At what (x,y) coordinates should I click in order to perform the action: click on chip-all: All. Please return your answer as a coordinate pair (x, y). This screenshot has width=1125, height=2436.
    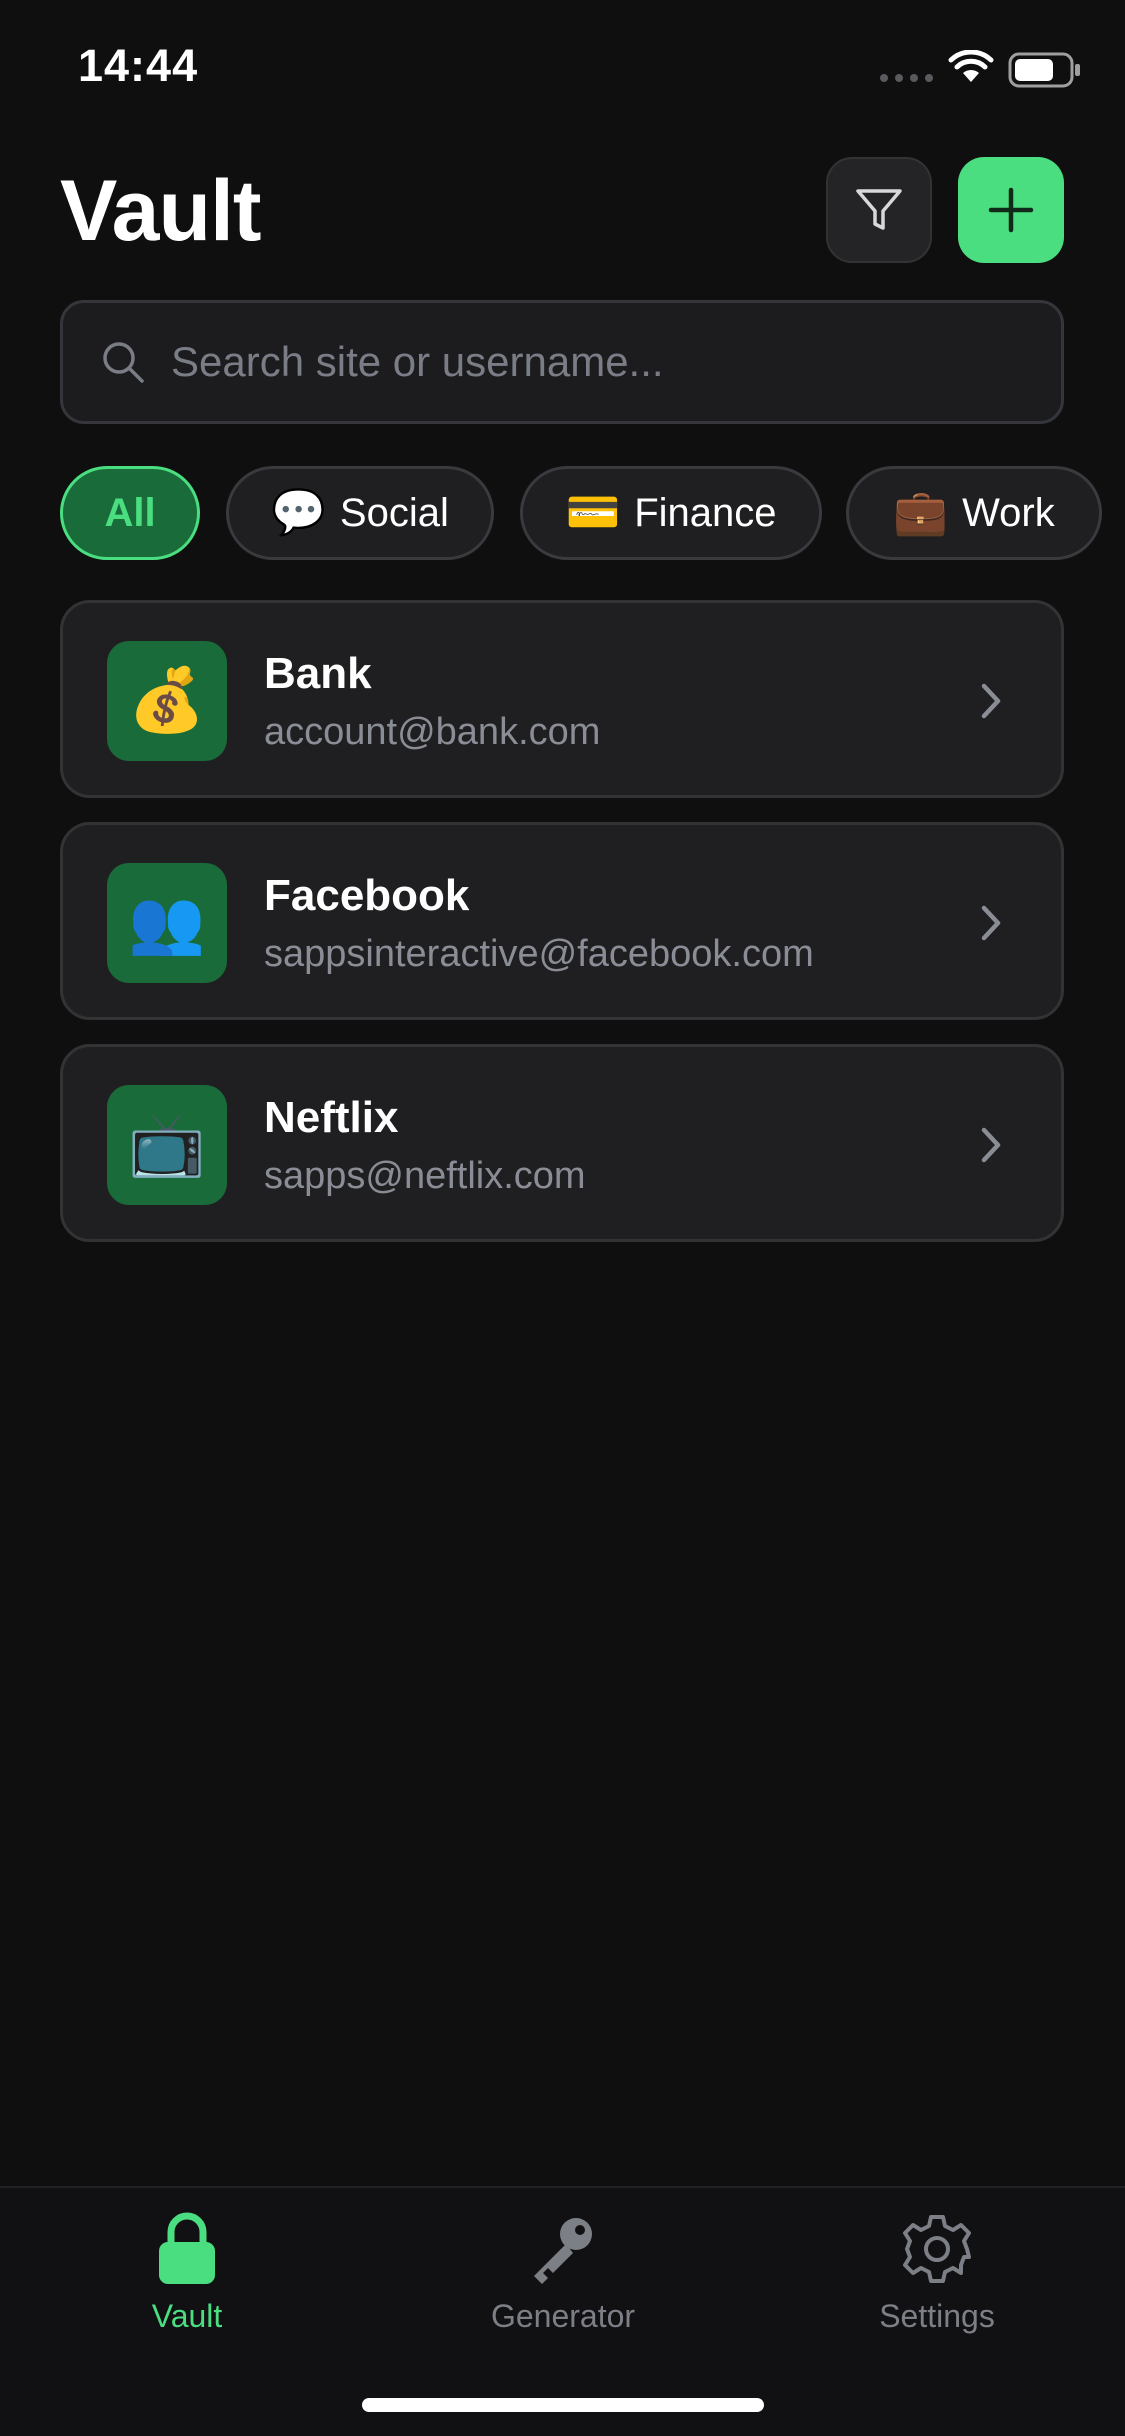
    Looking at the image, I should click on (130, 513).